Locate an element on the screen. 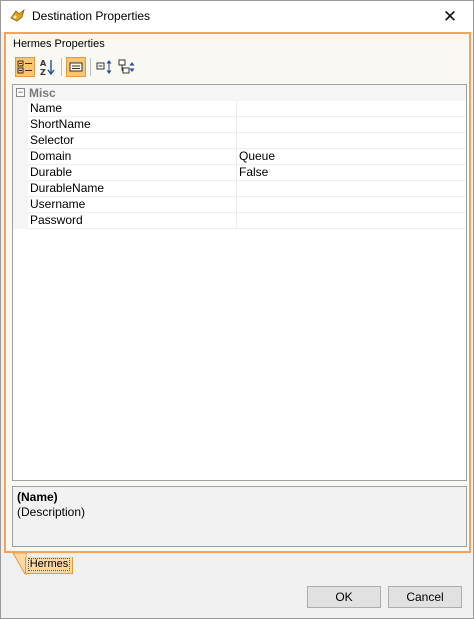 The image size is (474, 619). alphabetical-button: A Z is located at coordinates (47, 67).